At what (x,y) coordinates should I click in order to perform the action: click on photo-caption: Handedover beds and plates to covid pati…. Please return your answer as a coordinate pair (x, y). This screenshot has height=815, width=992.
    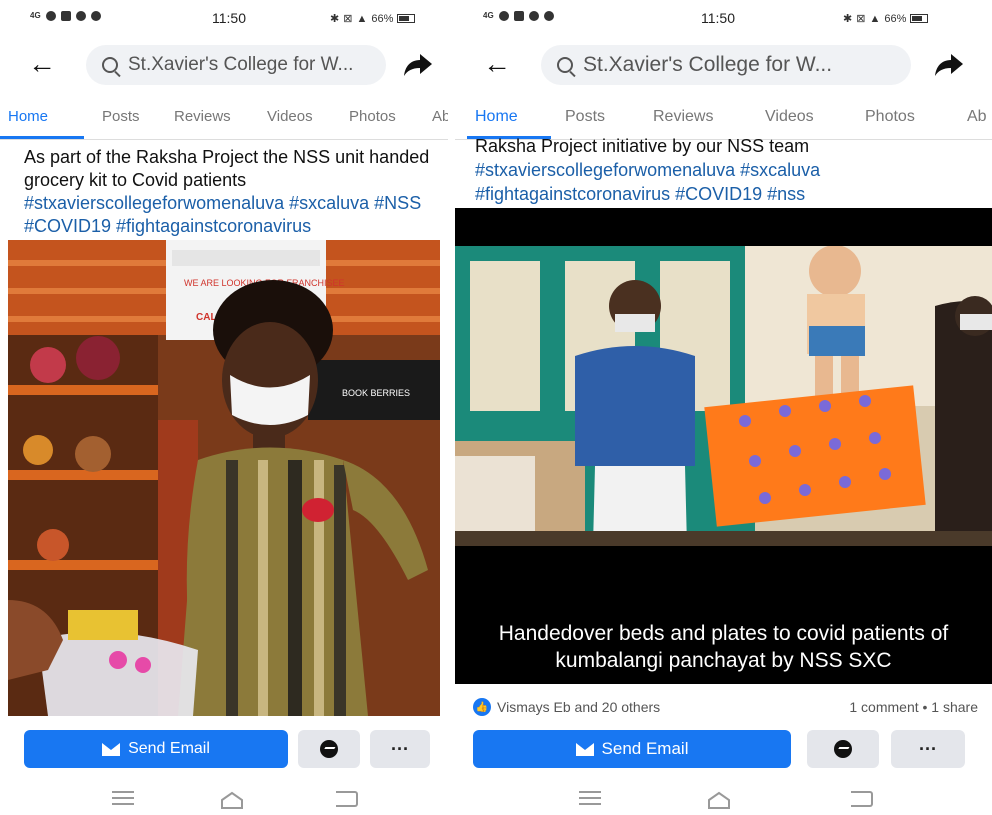
    Looking at the image, I should click on (723, 647).